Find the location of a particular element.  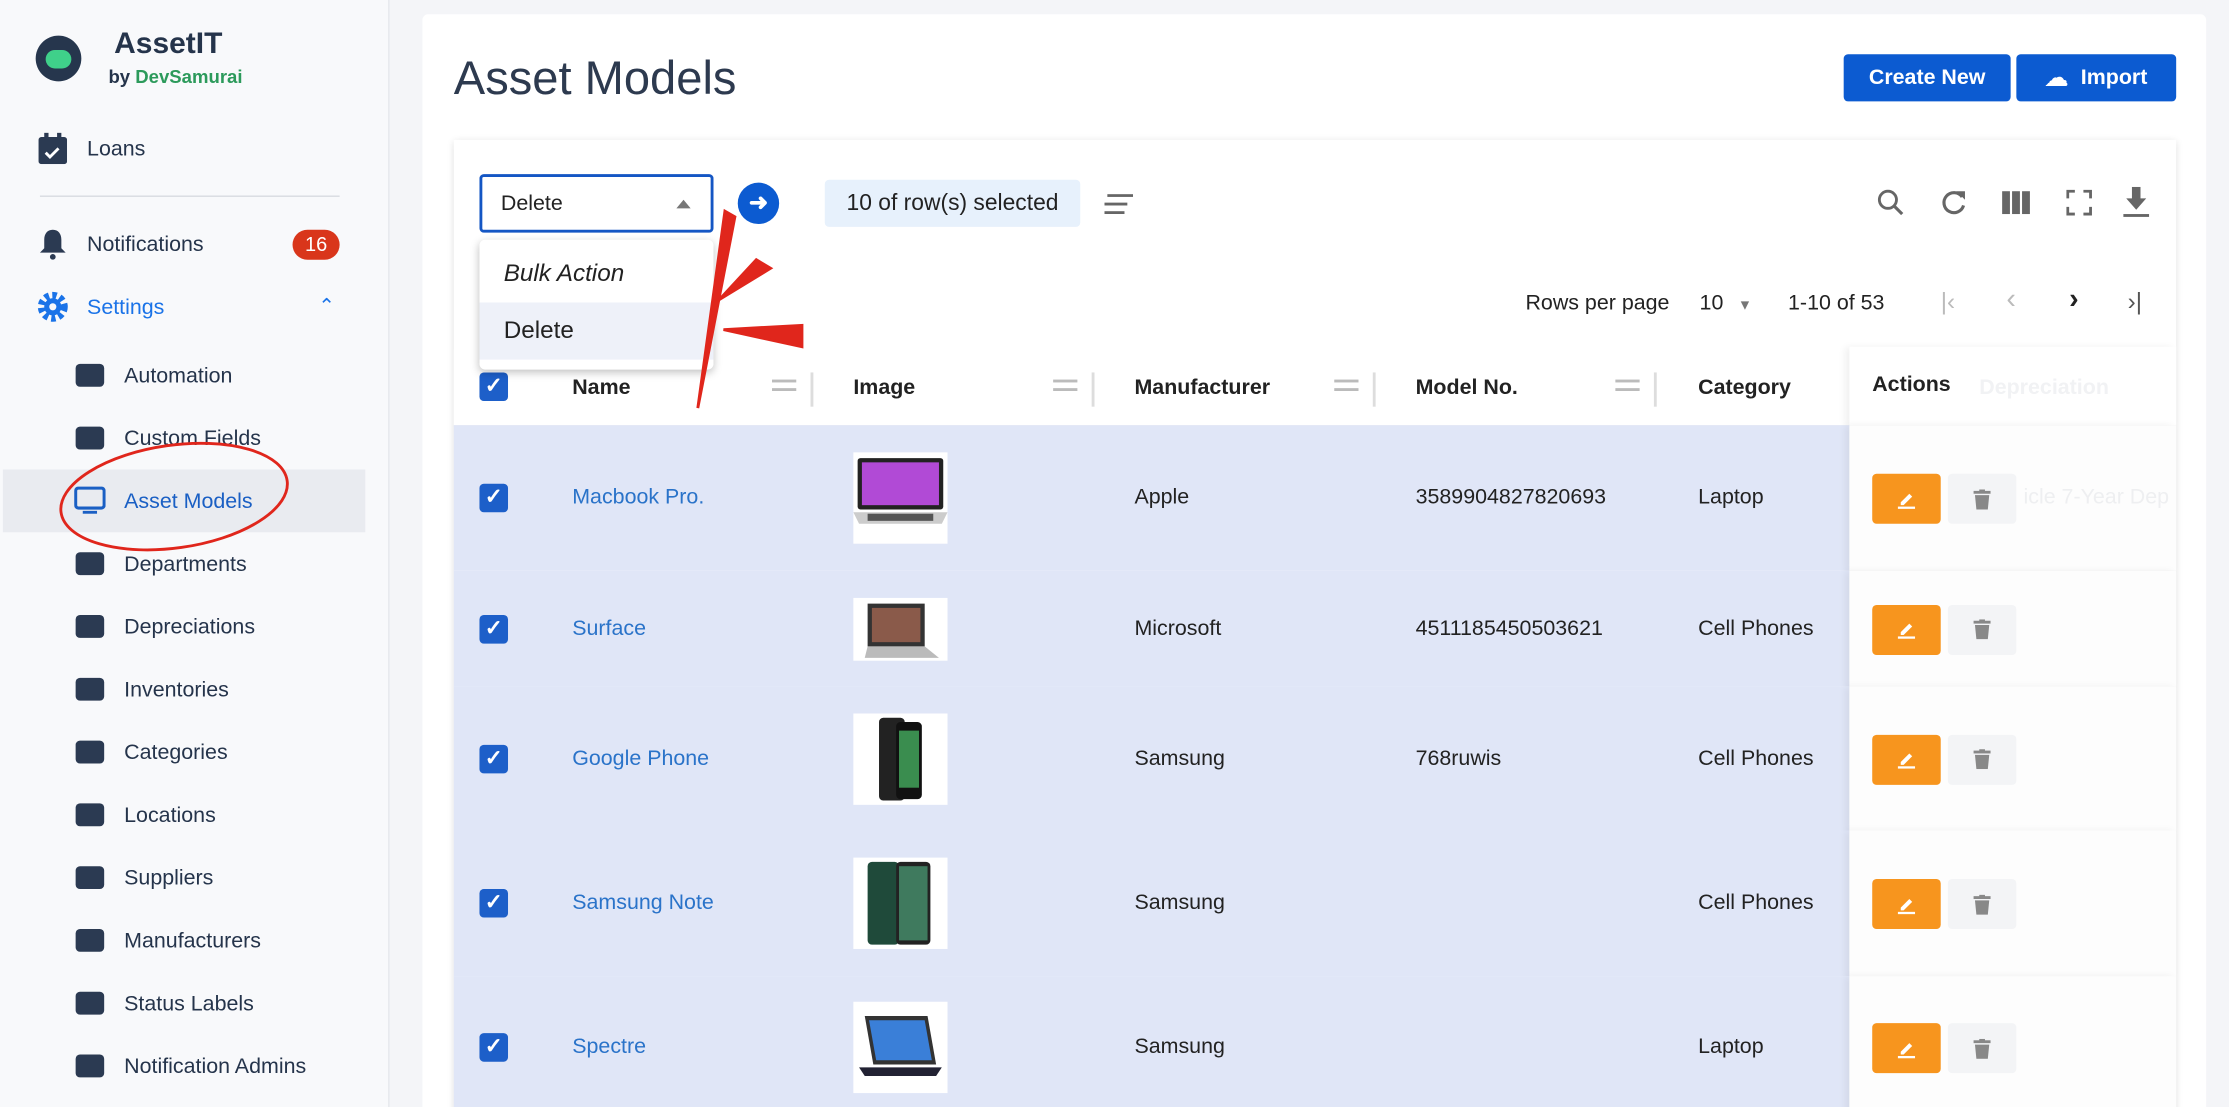

column-header-name: Name is located at coordinates (601, 387).